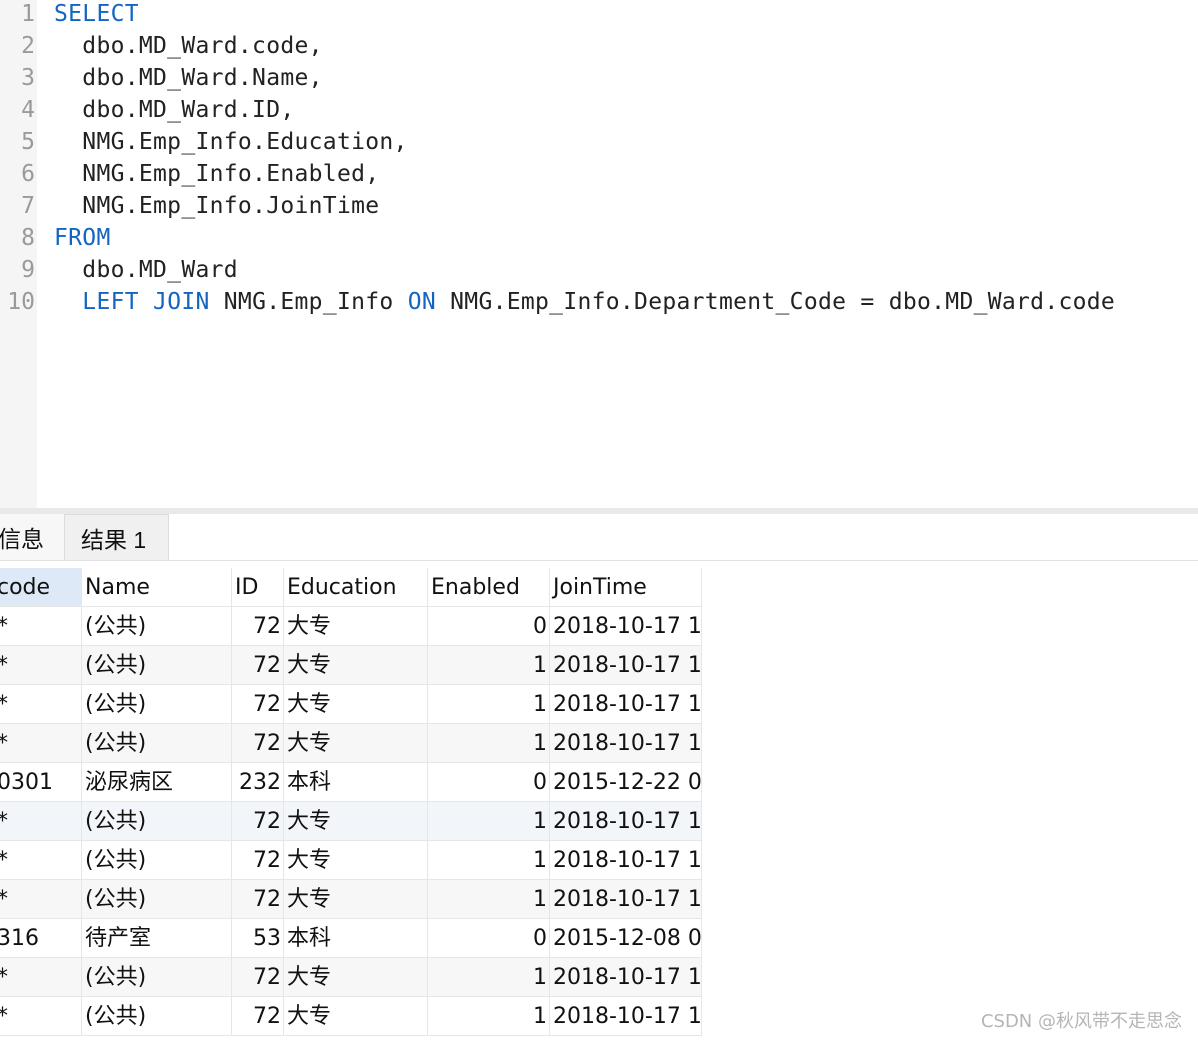 The image size is (1198, 1041). I want to click on tab-result-1-label: 结果 1, so click(114, 540).